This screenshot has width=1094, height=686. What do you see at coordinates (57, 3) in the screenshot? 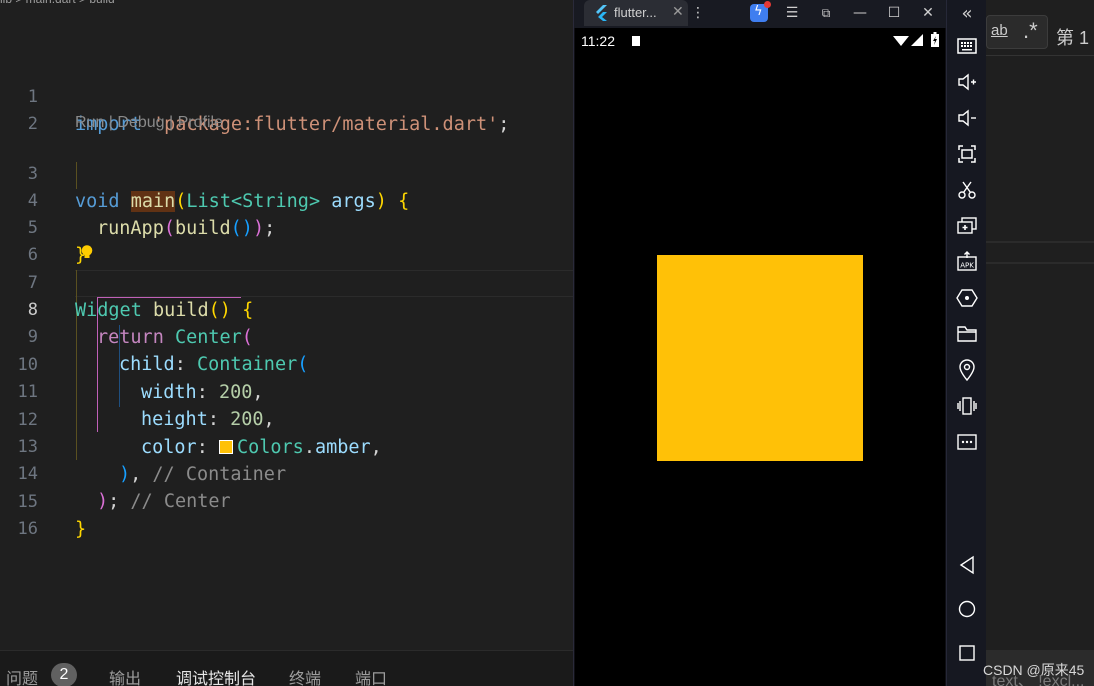
I see `breadcrumb: lib > main.dart > build` at bounding box center [57, 3].